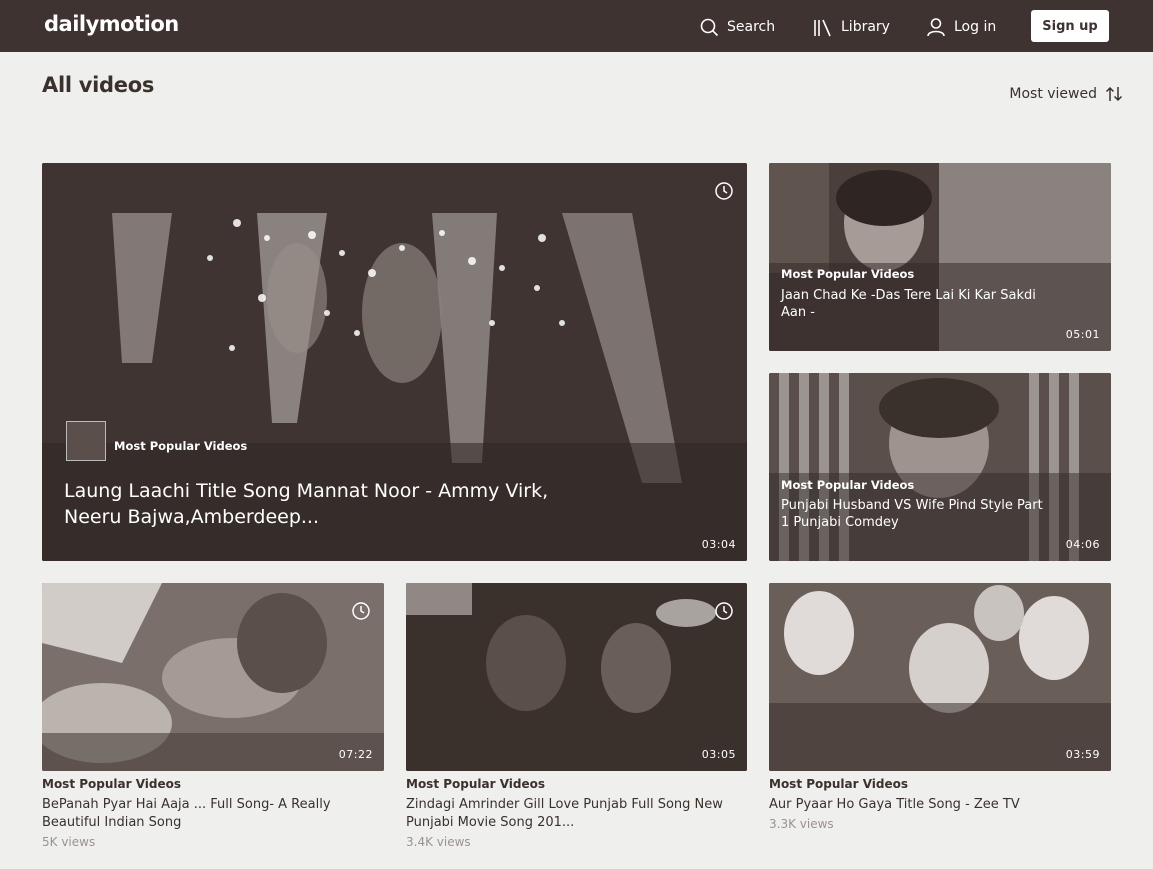 This screenshot has height=869, width=1153. Describe the element at coordinates (865, 27) in the screenshot. I see `library-label: Library` at that location.